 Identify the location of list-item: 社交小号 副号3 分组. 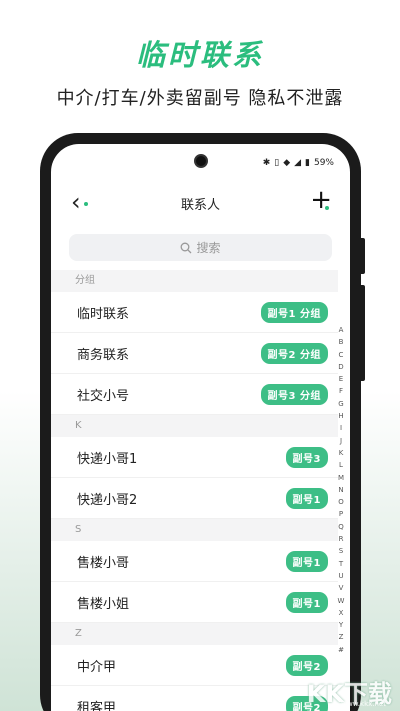
(194, 394).